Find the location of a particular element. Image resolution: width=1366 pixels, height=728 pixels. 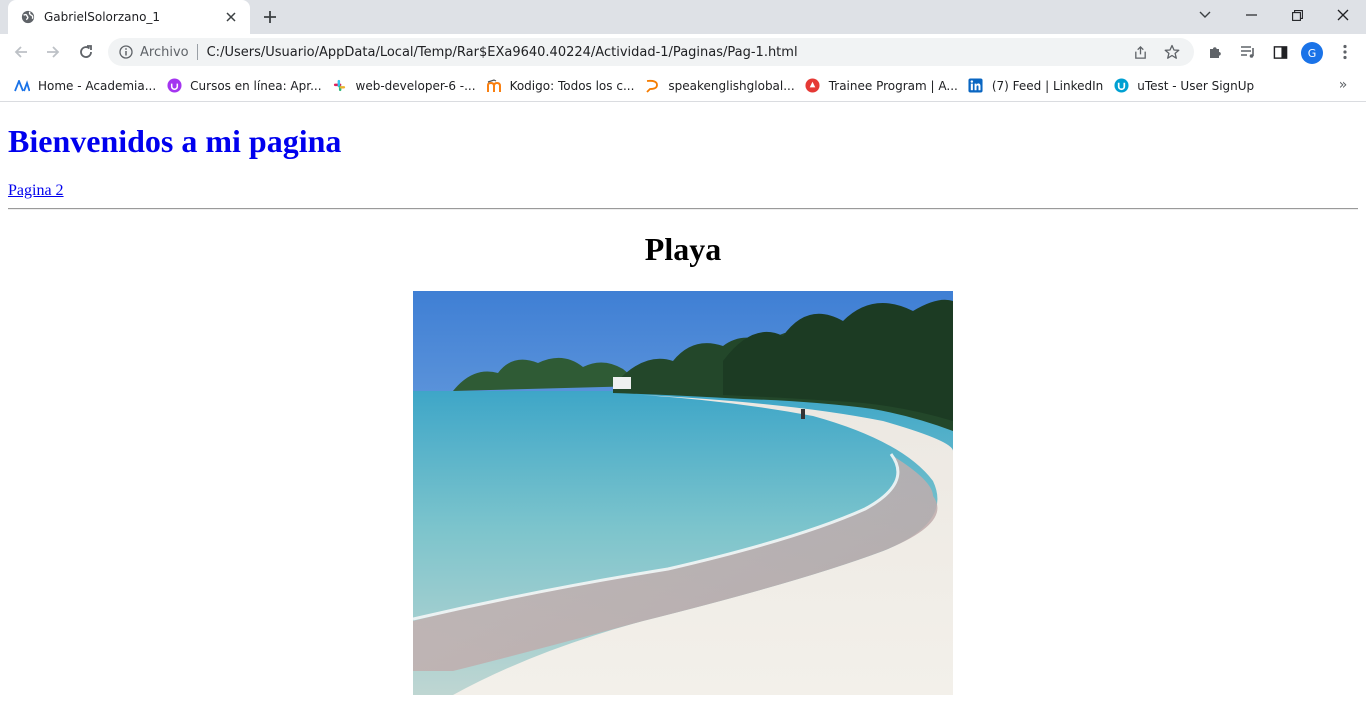

pagina-2-link: Pagina 2 is located at coordinates (36, 191).